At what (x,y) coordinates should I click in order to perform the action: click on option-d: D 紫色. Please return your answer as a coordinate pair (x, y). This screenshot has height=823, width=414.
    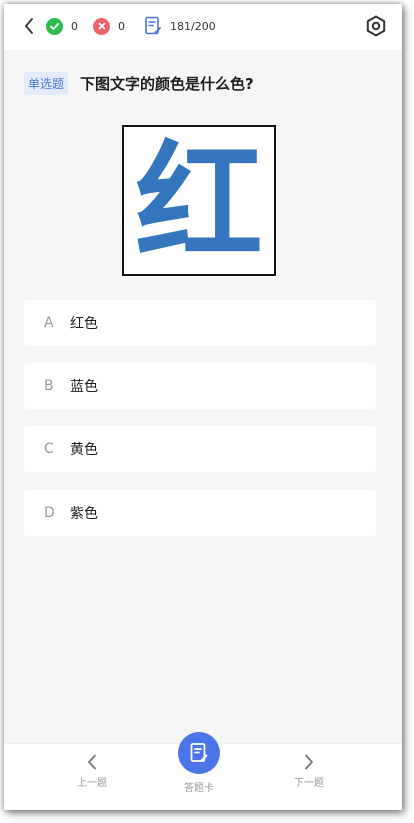
    Looking at the image, I should click on (200, 513).